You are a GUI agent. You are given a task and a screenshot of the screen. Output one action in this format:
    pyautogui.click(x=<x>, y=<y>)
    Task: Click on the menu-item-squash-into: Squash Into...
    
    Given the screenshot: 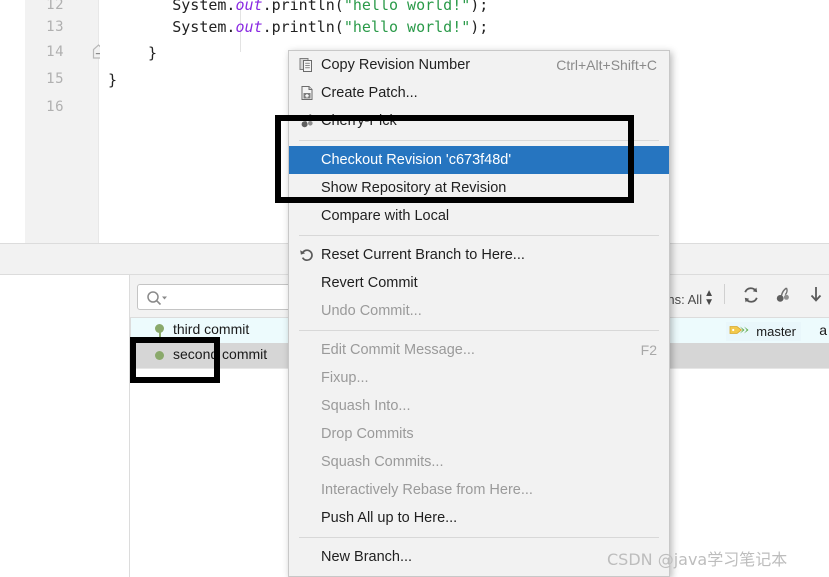 What is the action you would take?
    pyautogui.click(x=479, y=406)
    